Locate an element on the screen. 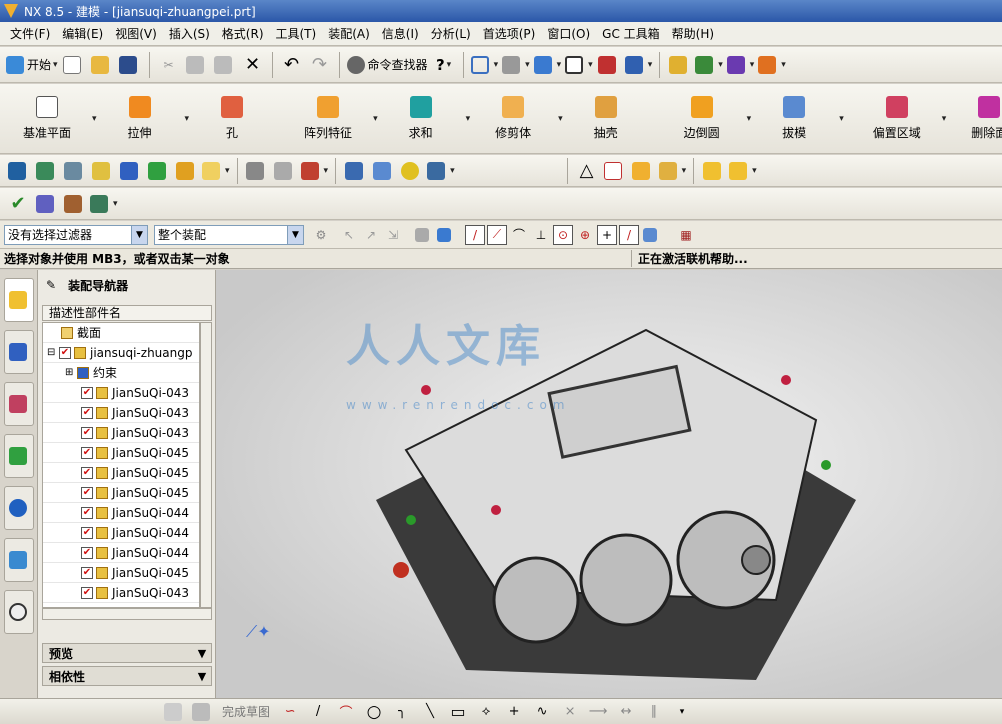 The height and width of the screenshot is (724, 1002). menu-edit: 编辑(E) is located at coordinates (82, 34).